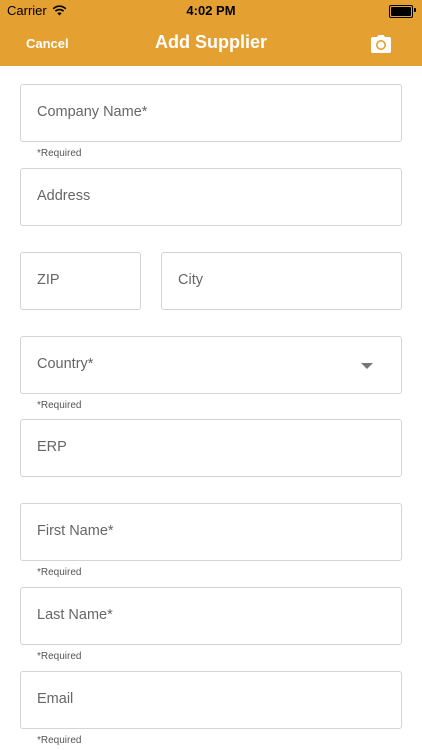  What do you see at coordinates (65, 364) in the screenshot?
I see `country-placeholder: Country*` at bounding box center [65, 364].